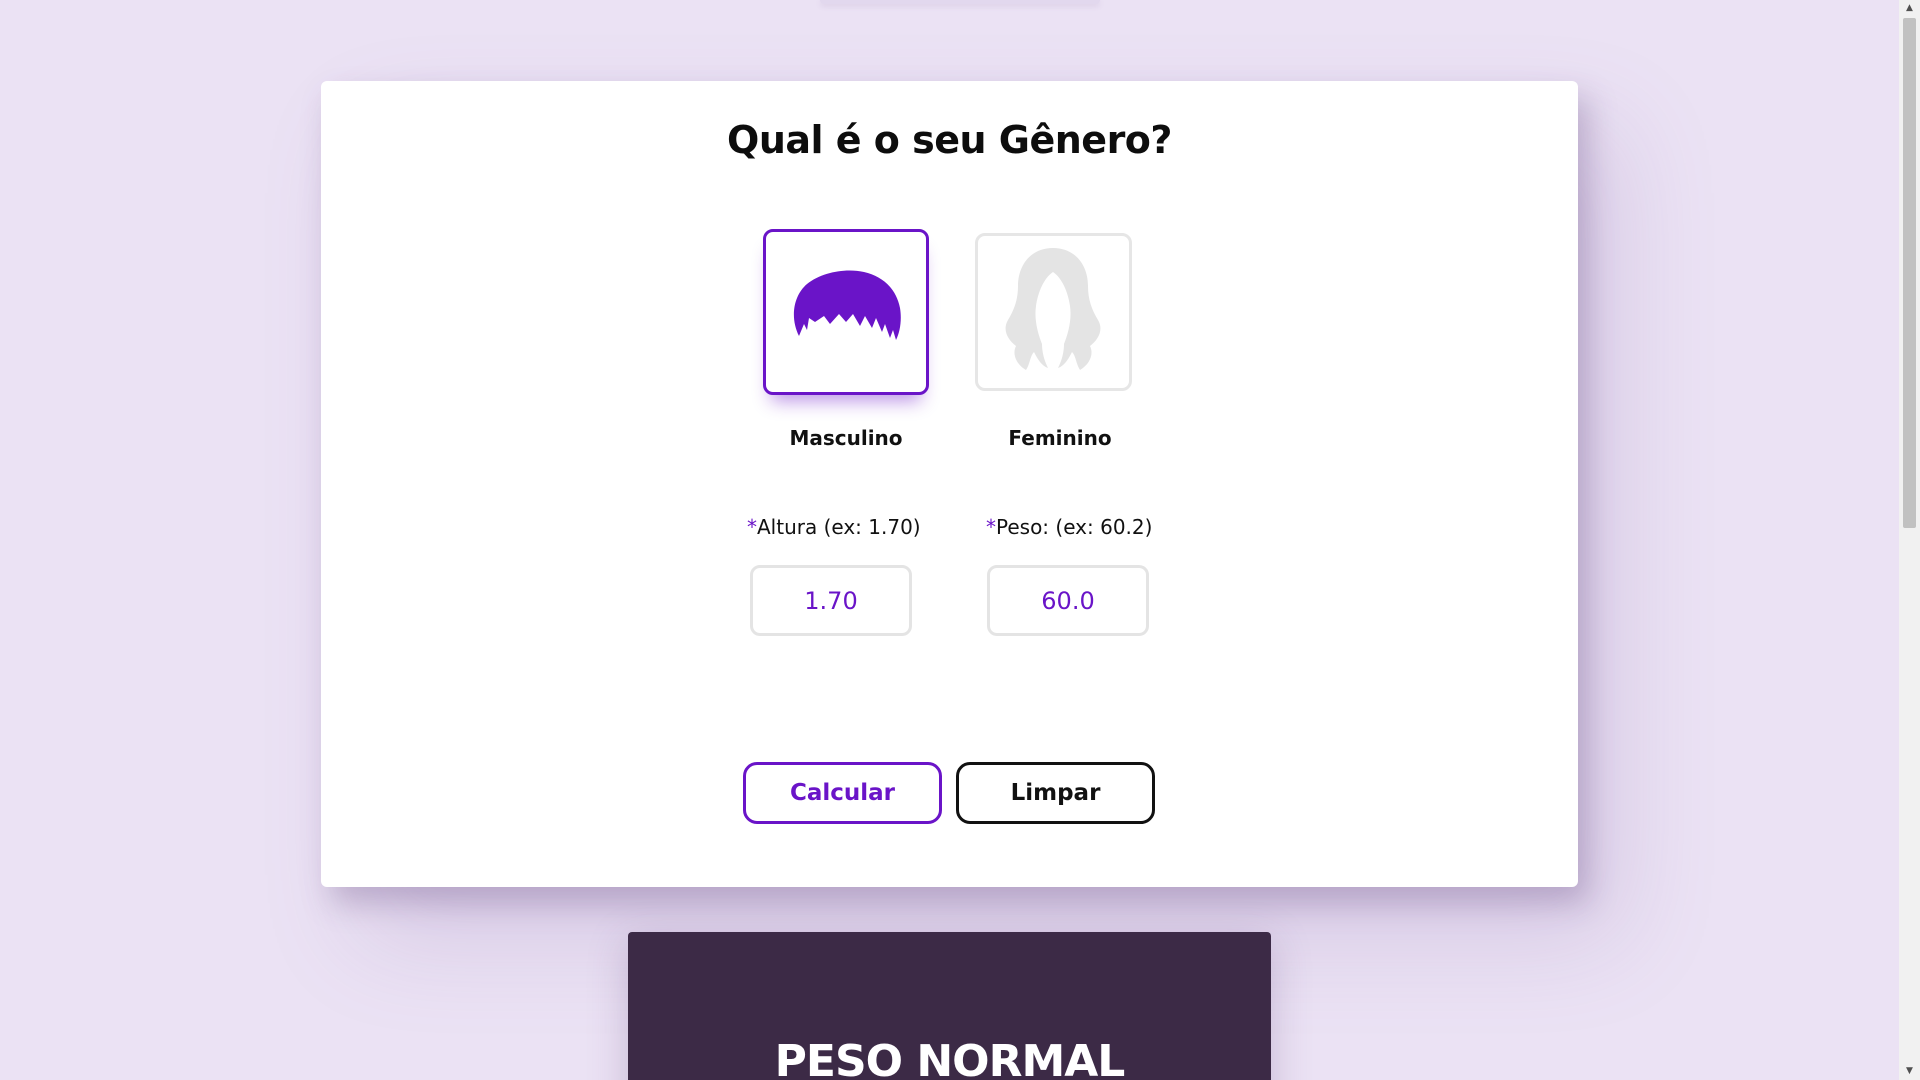 This screenshot has width=1920, height=1080. What do you see at coordinates (950, 1058) in the screenshot?
I see `result-title: PESO NORMAL` at bounding box center [950, 1058].